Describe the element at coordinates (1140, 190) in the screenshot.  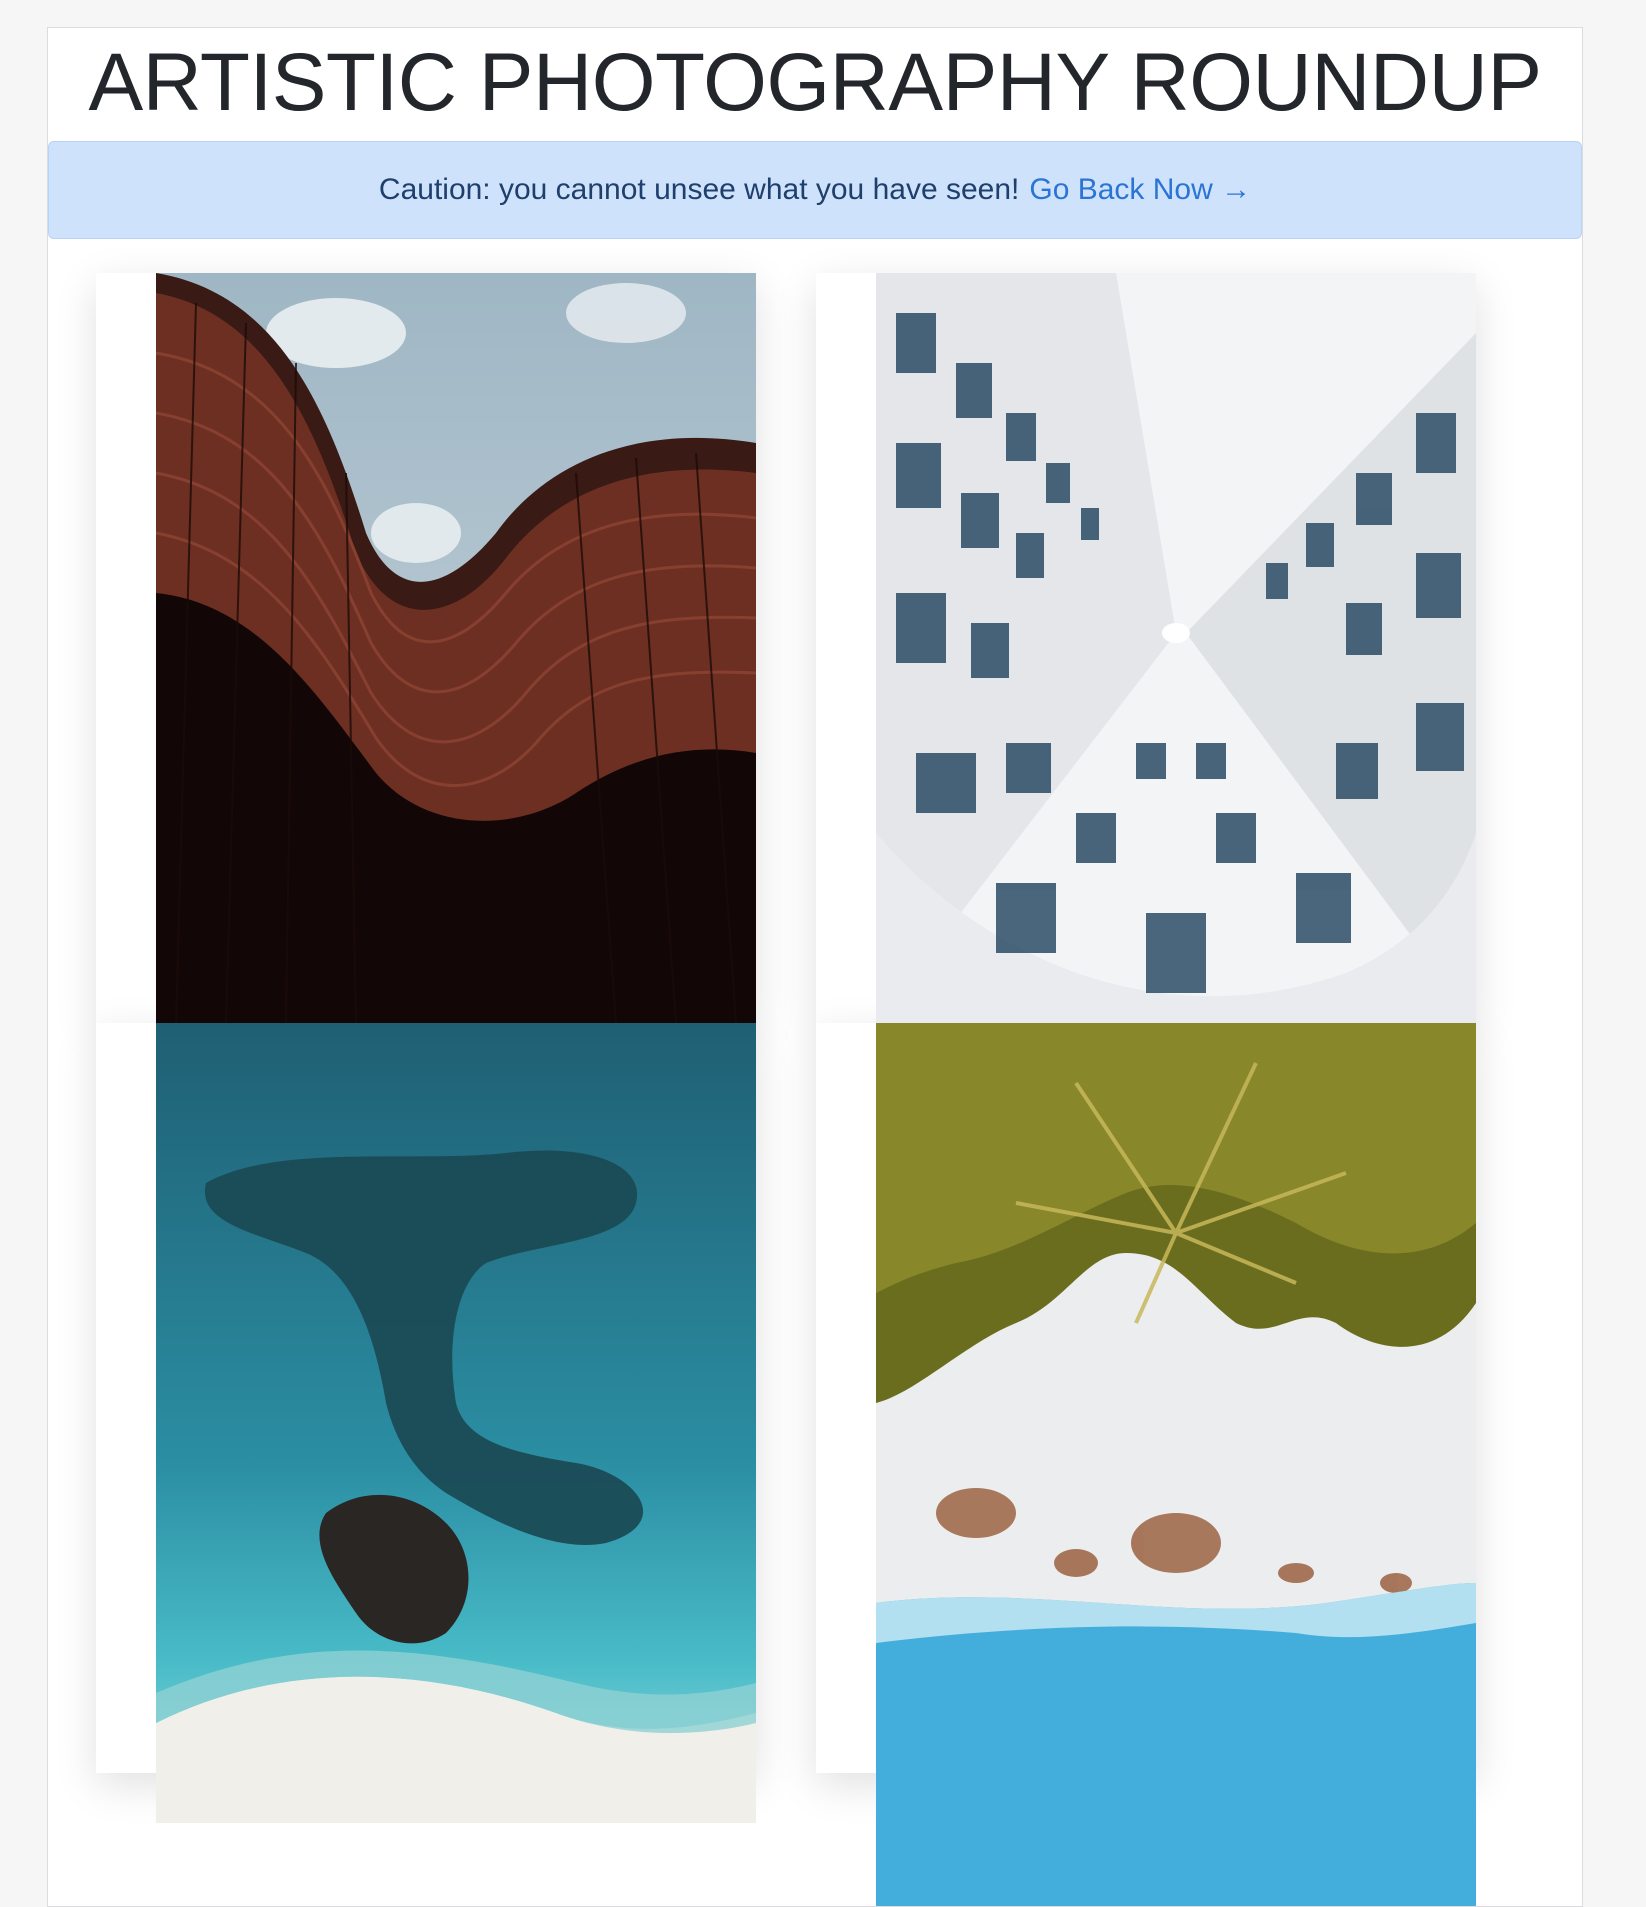
I see `go-back-link: Go Back Now →` at that location.